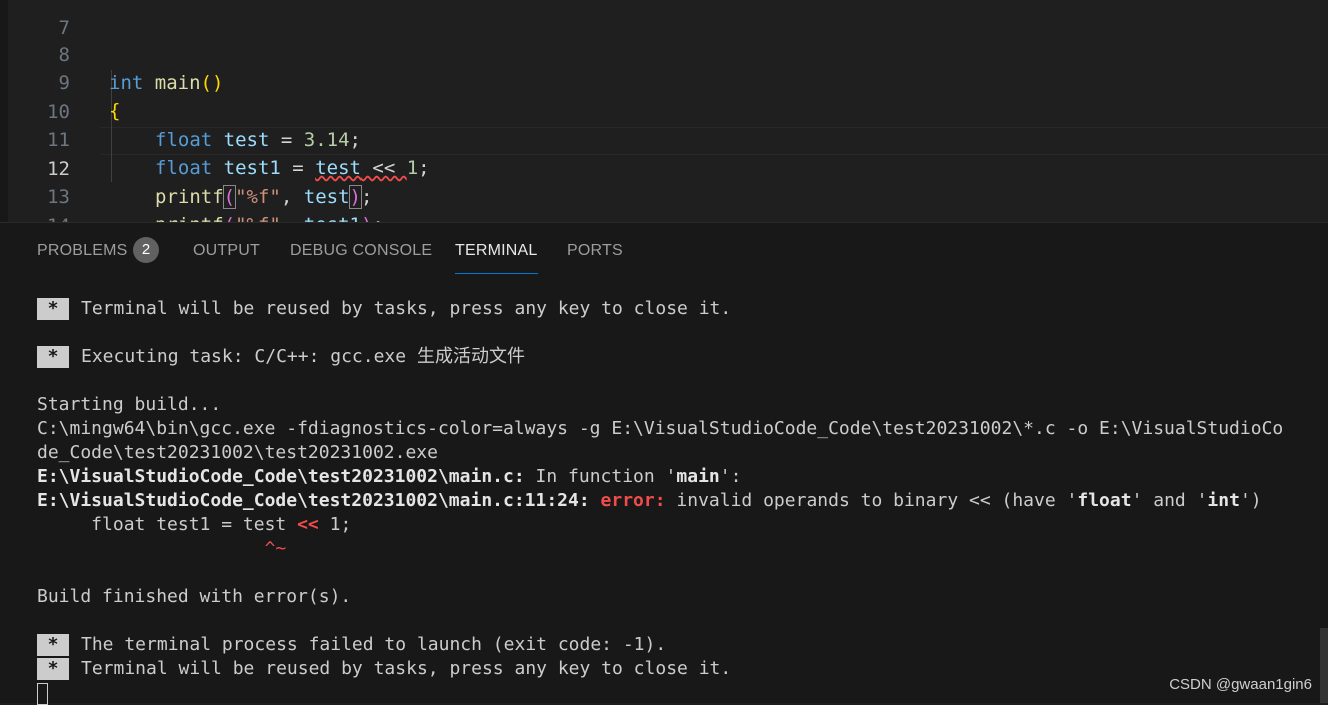 The image size is (1328, 705). What do you see at coordinates (664, 53) in the screenshot?
I see `code-line: 8 int main()` at bounding box center [664, 53].